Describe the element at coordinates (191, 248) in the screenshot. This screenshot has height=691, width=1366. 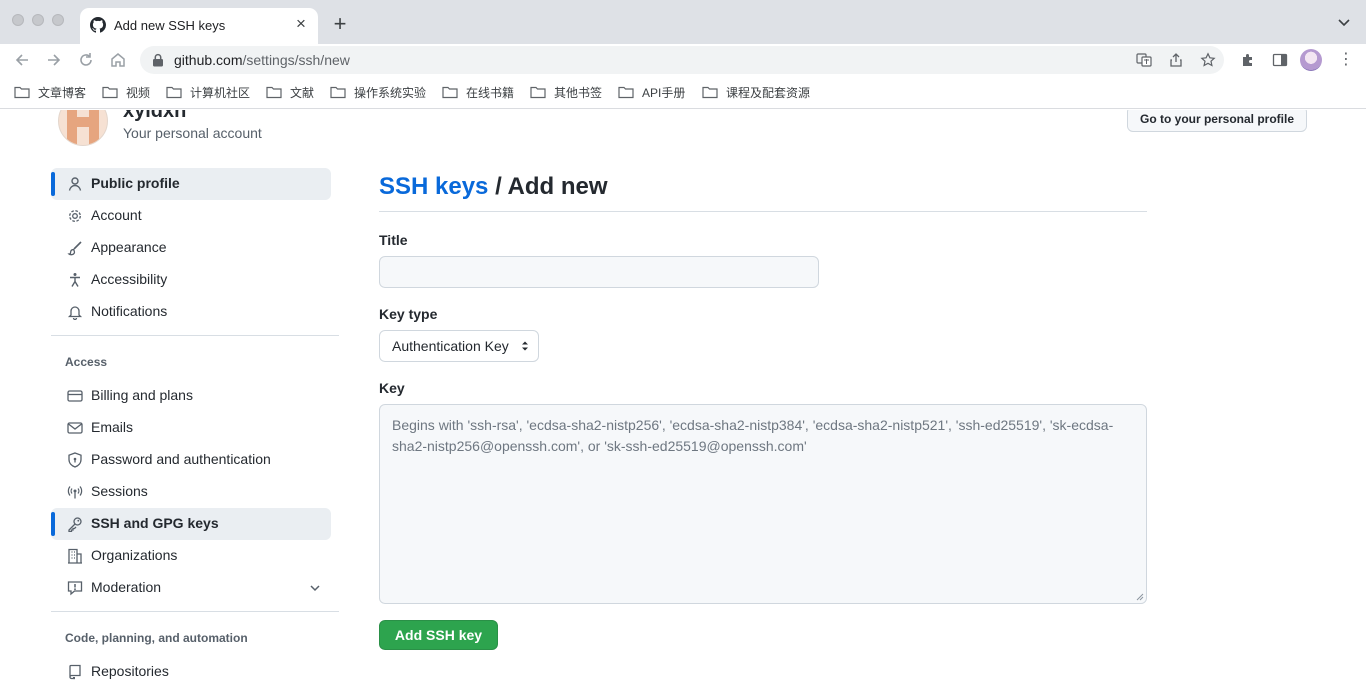
I see `sidebar-item-appearance: Appearance` at that location.